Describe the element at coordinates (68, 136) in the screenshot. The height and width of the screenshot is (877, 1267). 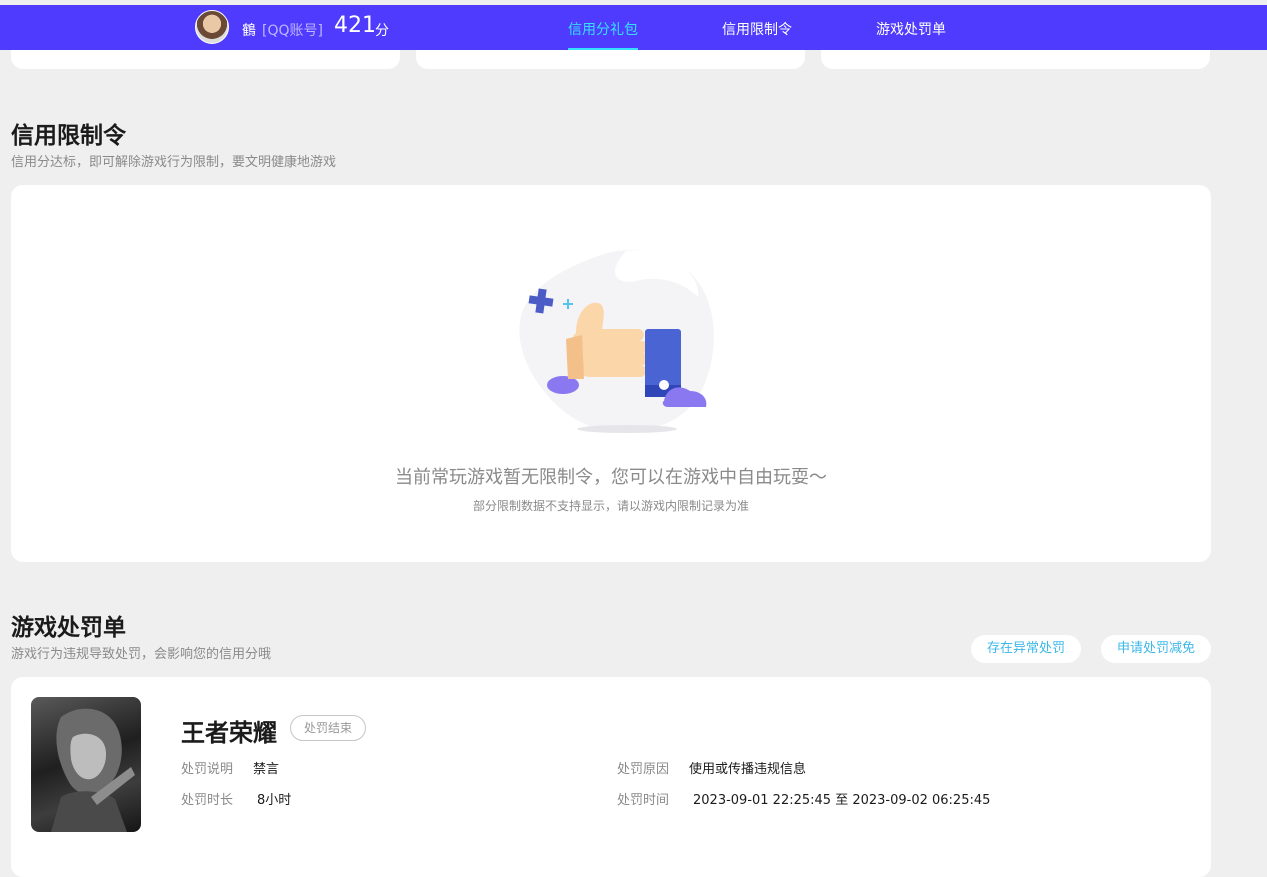
I see `restriction-section-title: 信用限制令` at that location.